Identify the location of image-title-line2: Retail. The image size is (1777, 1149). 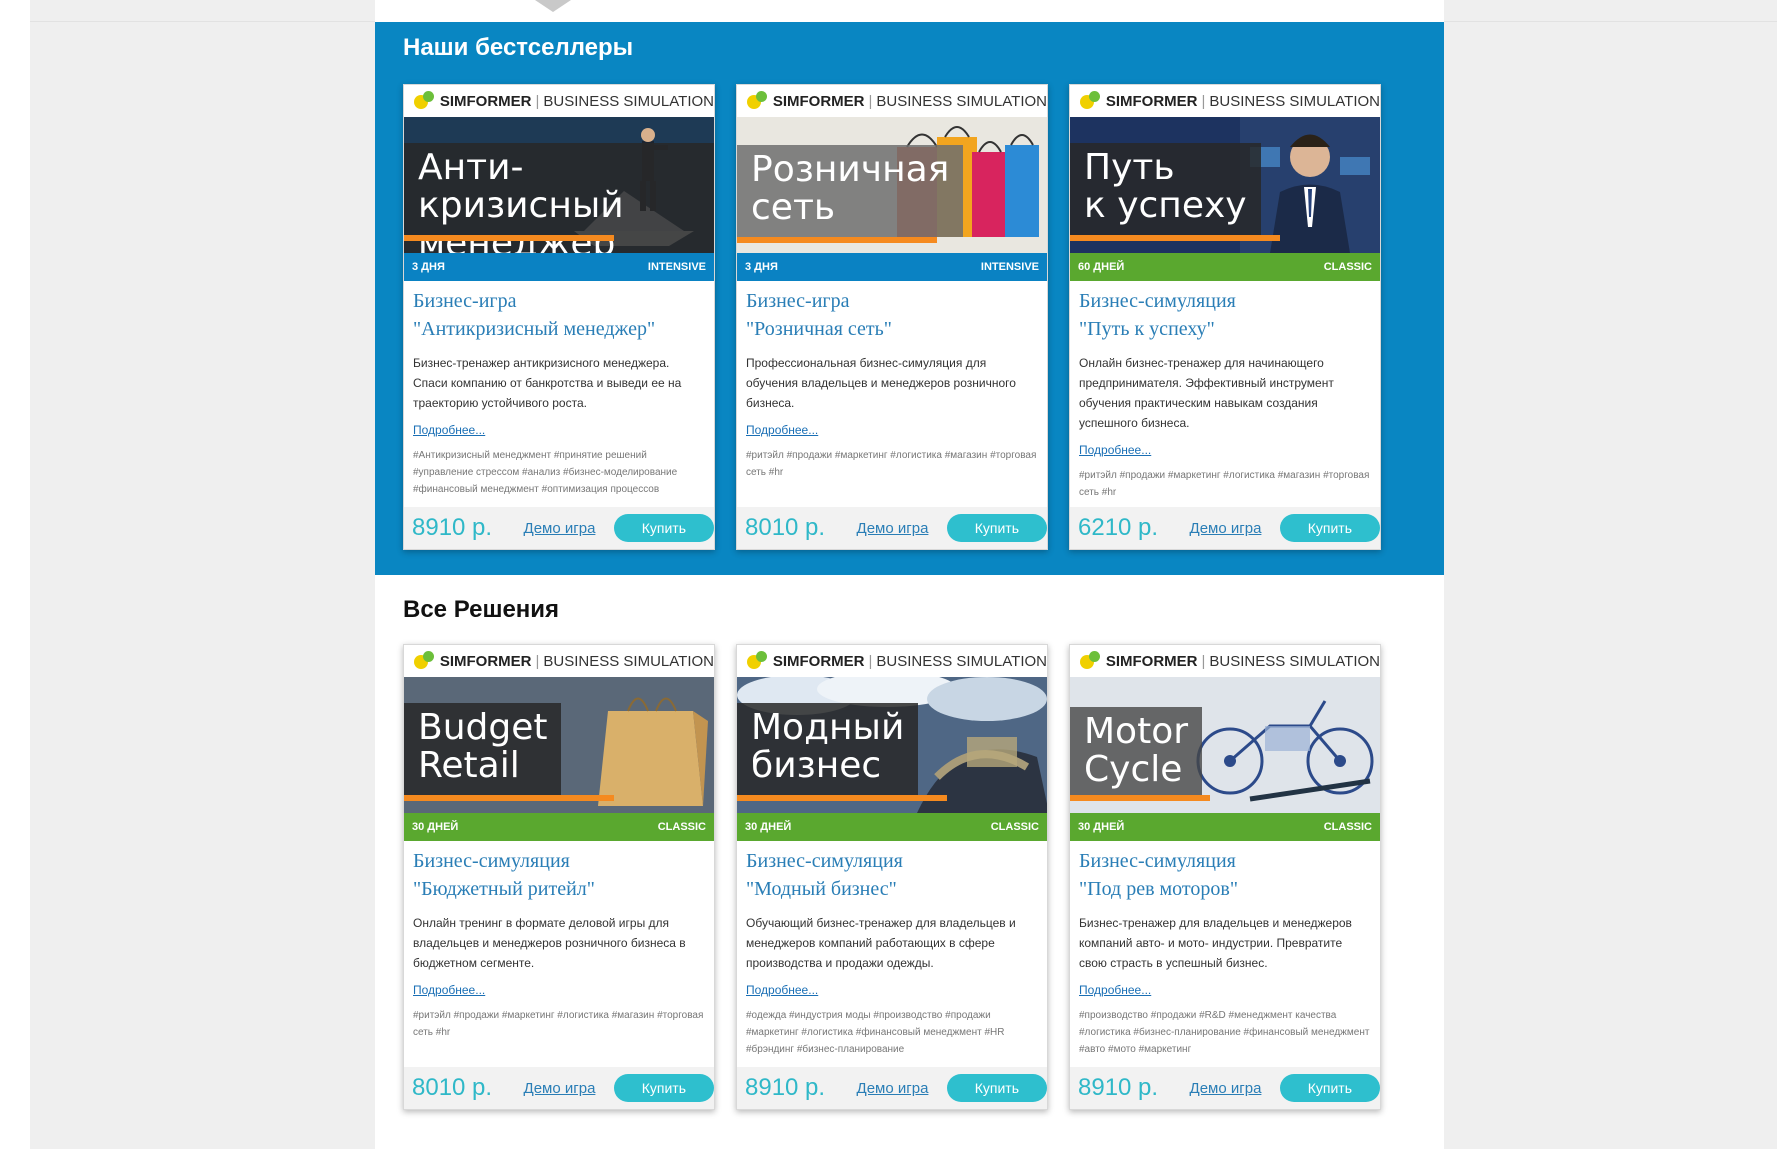
(469, 765).